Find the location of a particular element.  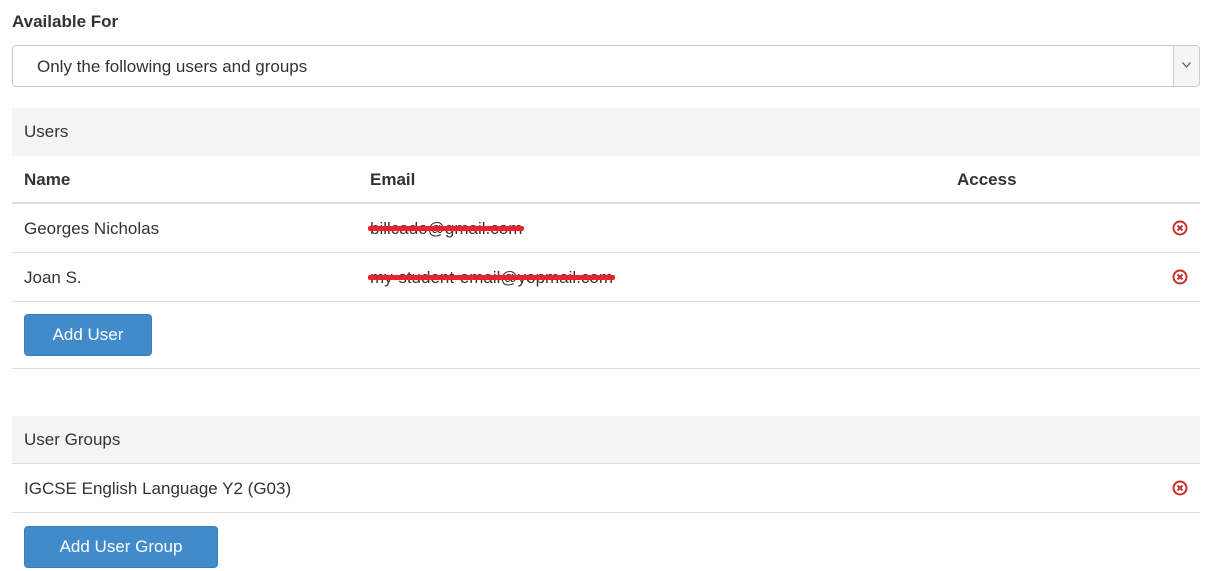

table-row: IGCSE English Language Y2 (G03) is located at coordinates (606, 488).